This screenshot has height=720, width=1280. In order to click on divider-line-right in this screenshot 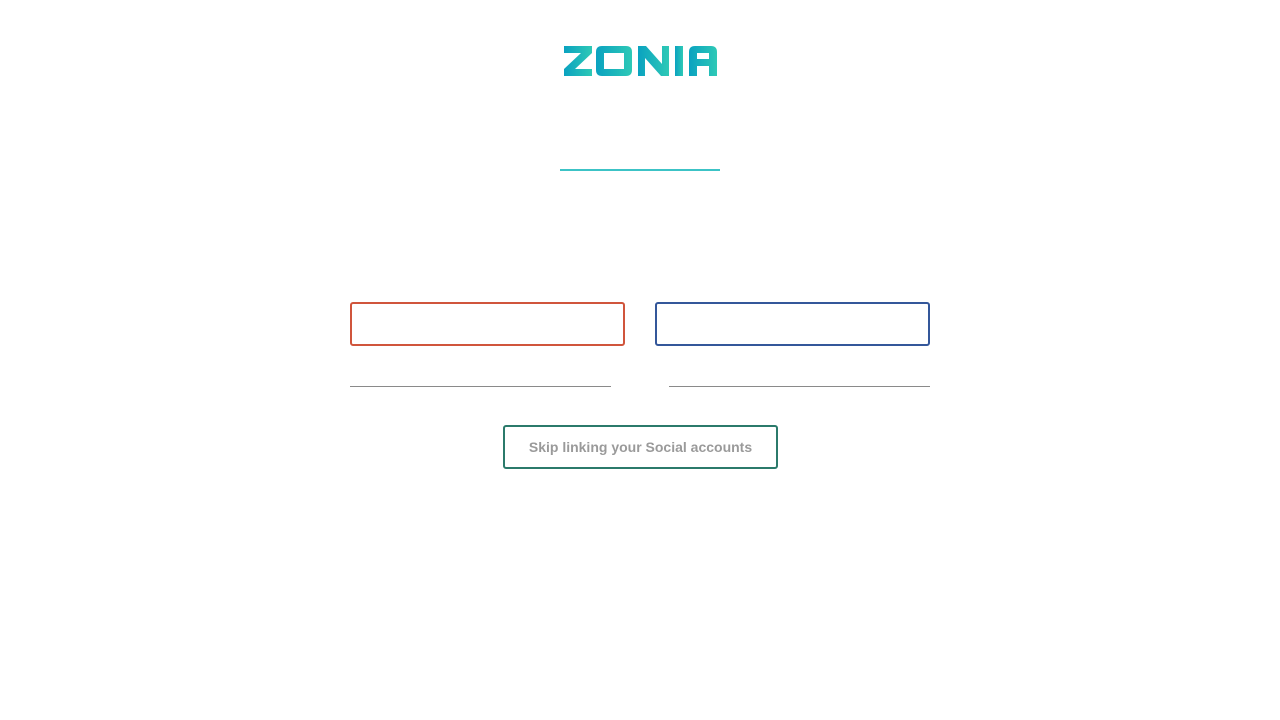, I will do `click(799, 386)`.